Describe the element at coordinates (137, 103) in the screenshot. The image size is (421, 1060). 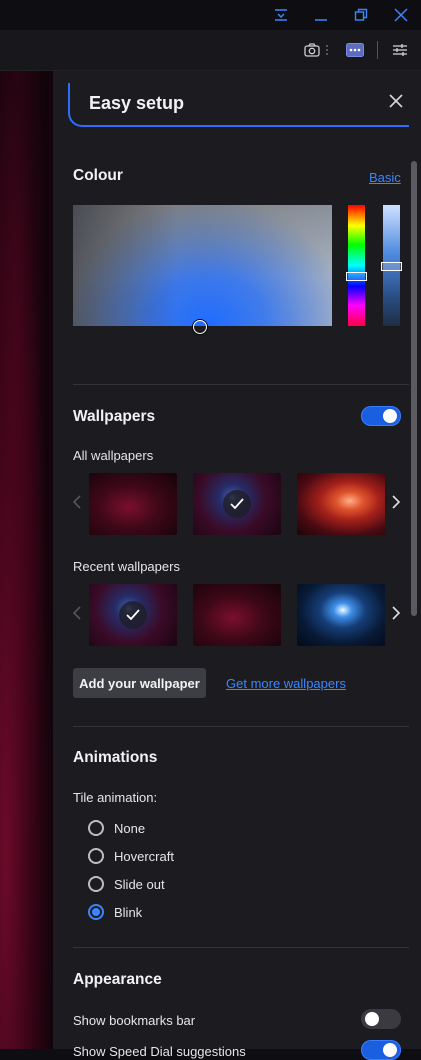
I see `panel-title: Easy setup` at that location.